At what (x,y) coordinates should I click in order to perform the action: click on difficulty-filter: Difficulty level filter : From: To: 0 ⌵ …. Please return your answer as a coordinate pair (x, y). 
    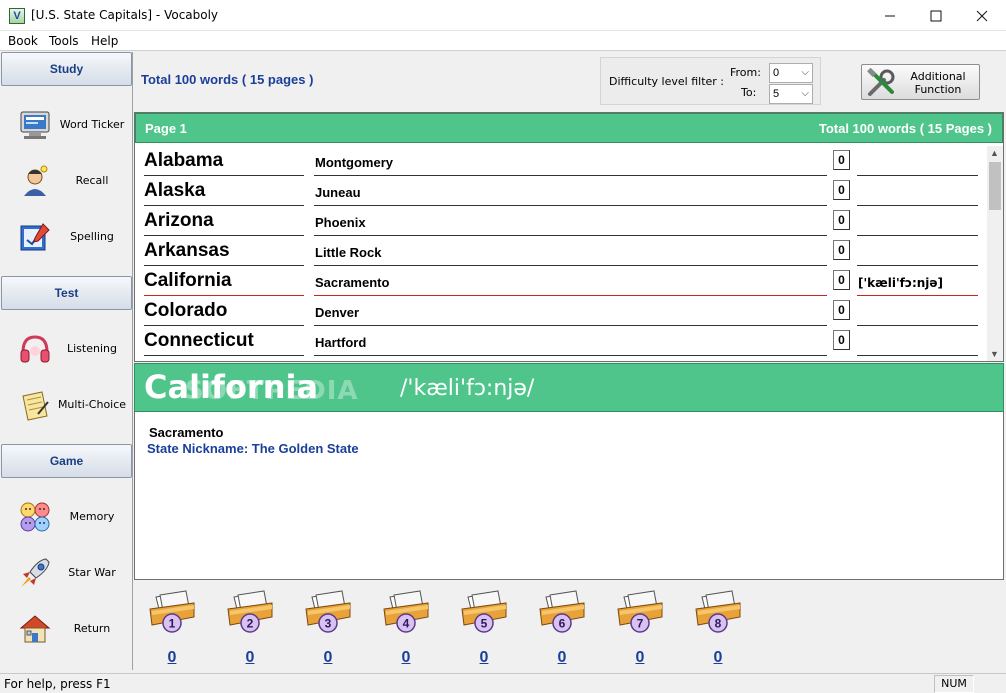
    Looking at the image, I should click on (710, 81).